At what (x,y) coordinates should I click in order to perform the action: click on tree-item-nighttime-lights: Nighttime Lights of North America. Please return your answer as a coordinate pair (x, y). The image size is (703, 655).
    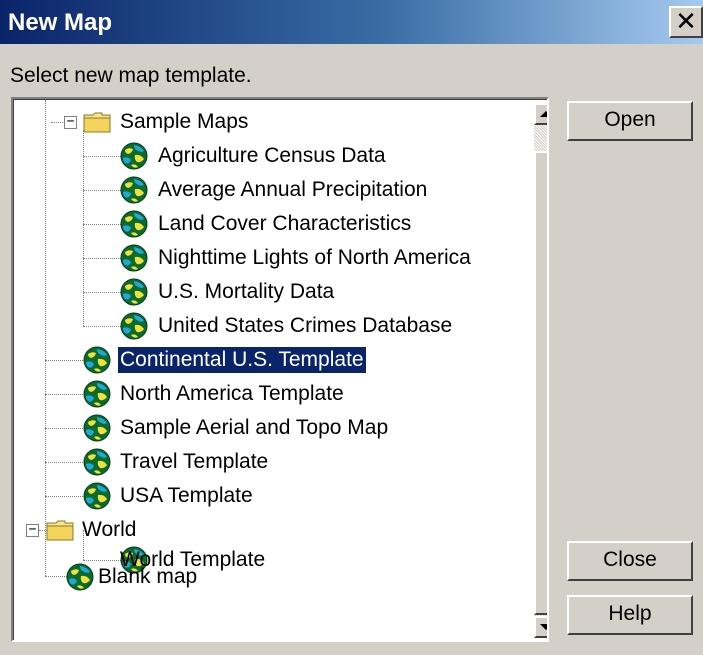
    Looking at the image, I should click on (314, 258).